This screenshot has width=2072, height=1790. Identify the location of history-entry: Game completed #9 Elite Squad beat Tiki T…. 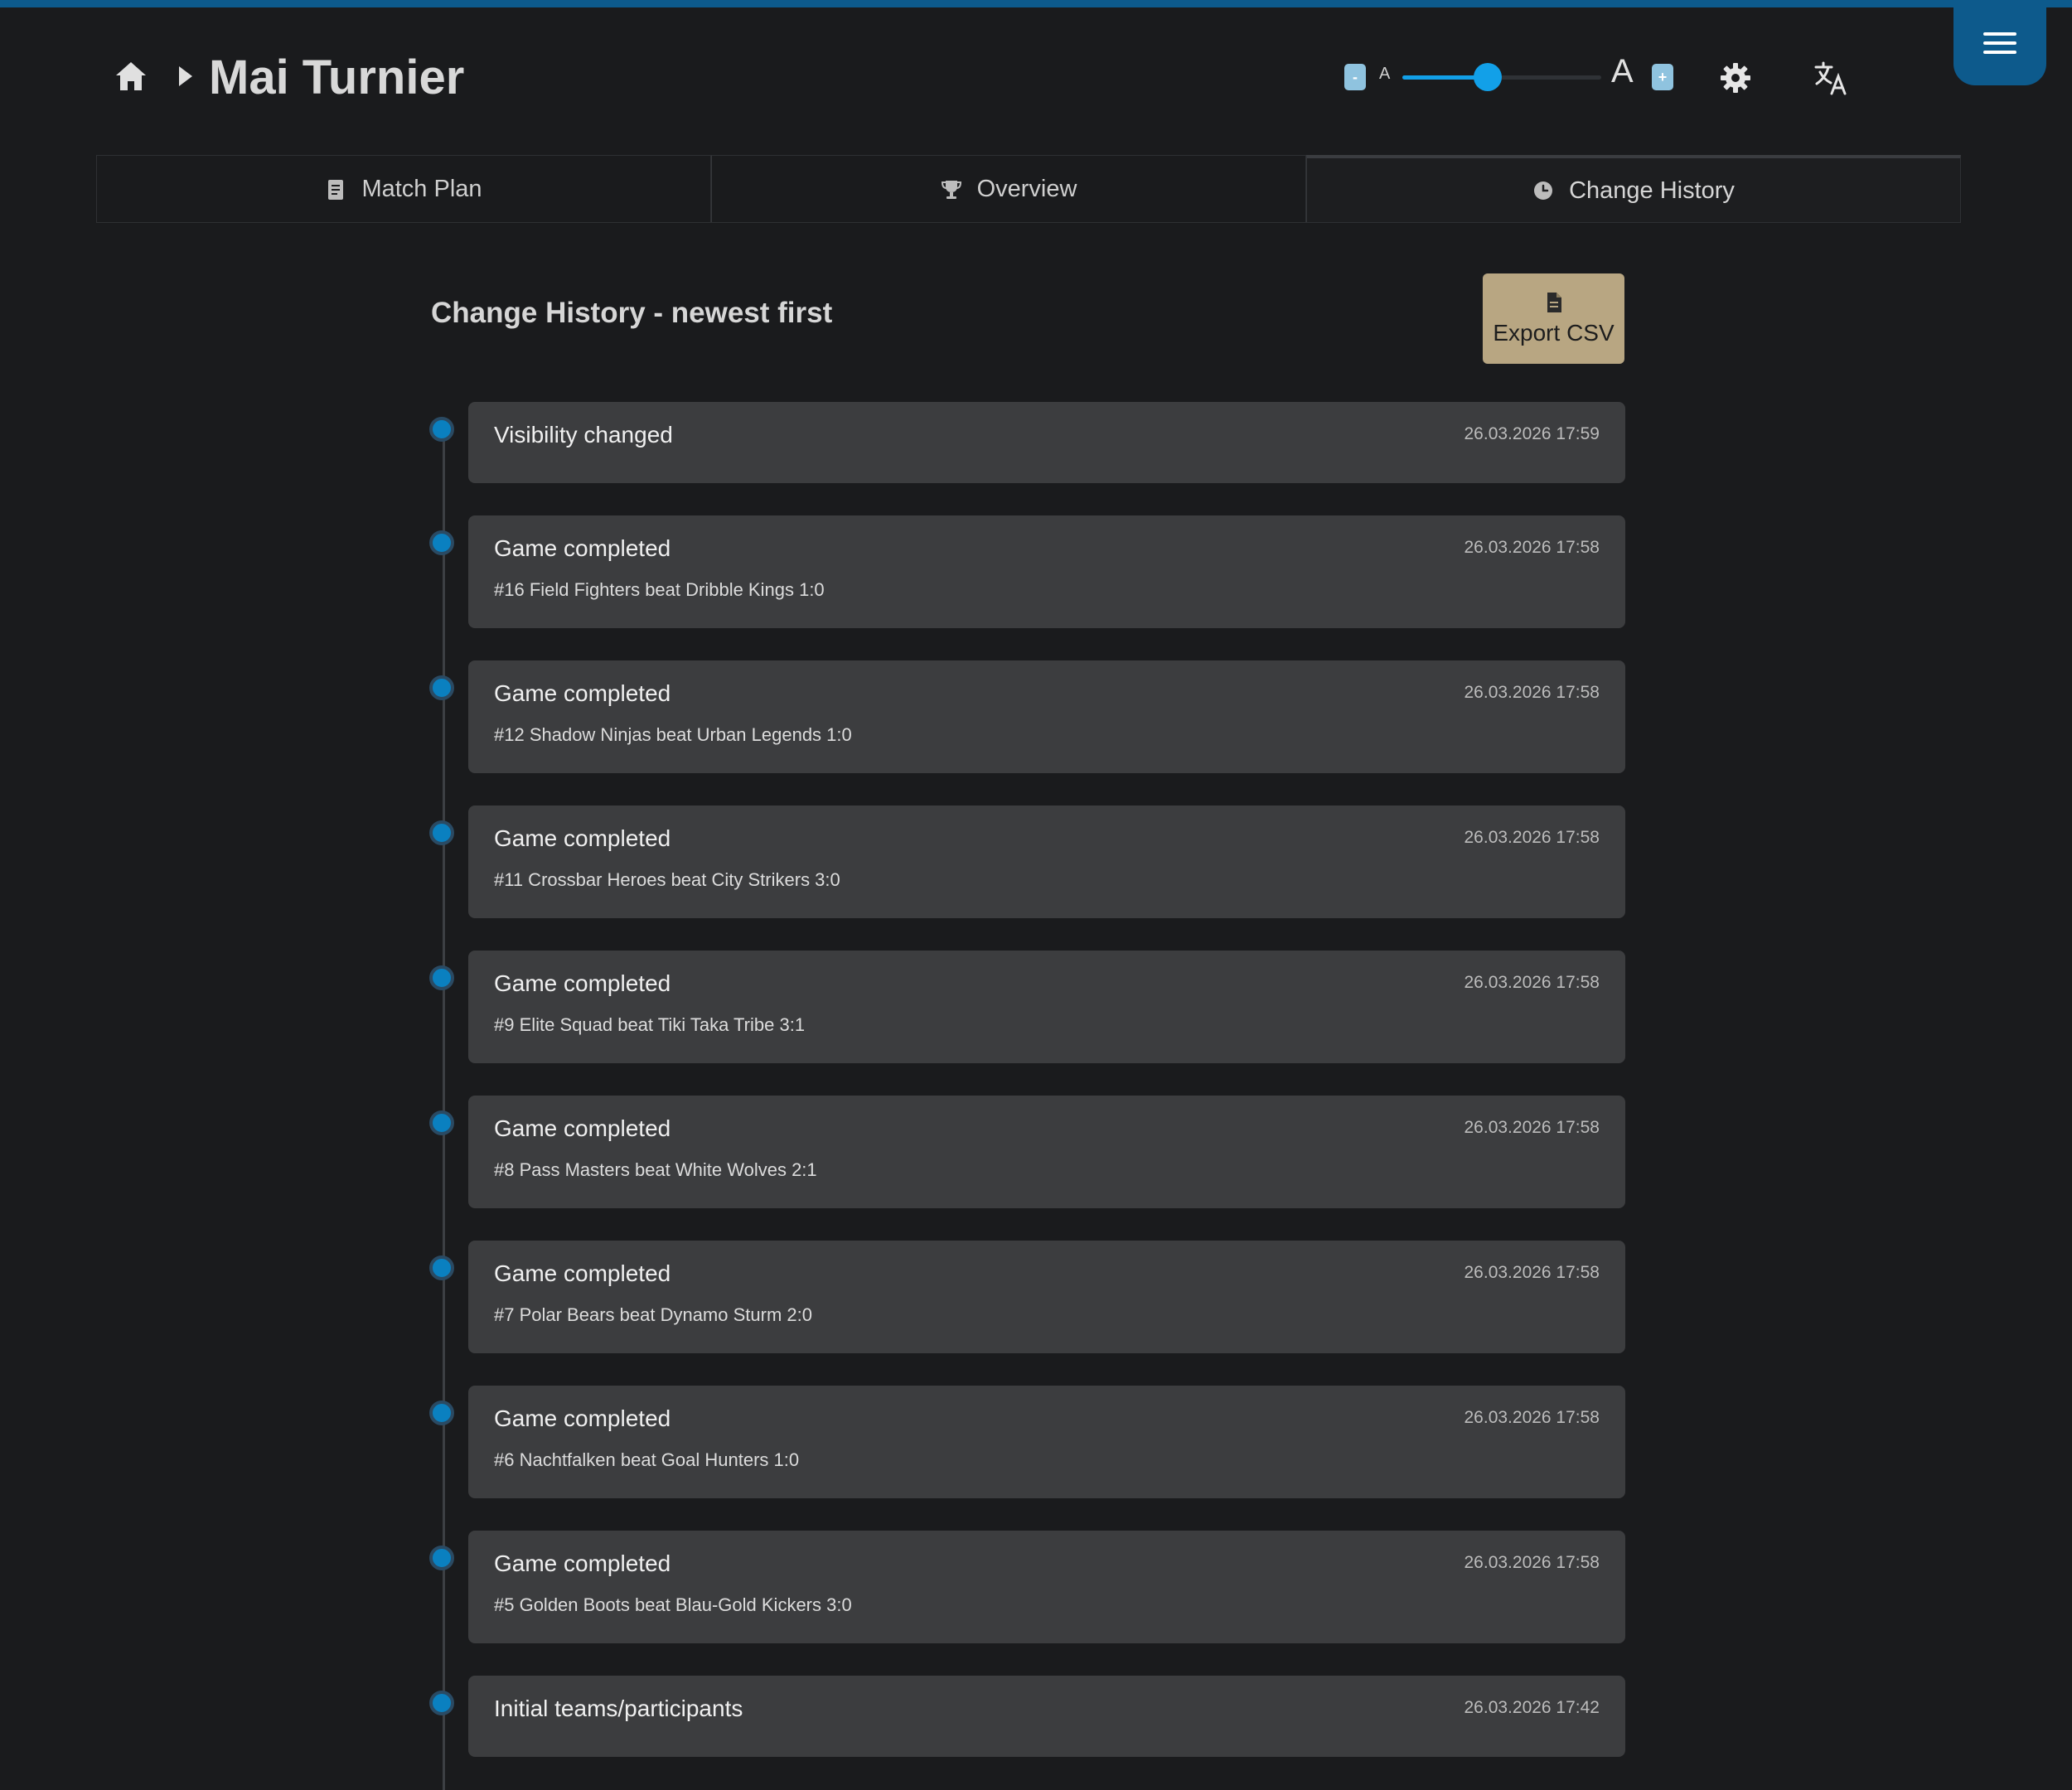
(1027, 1007).